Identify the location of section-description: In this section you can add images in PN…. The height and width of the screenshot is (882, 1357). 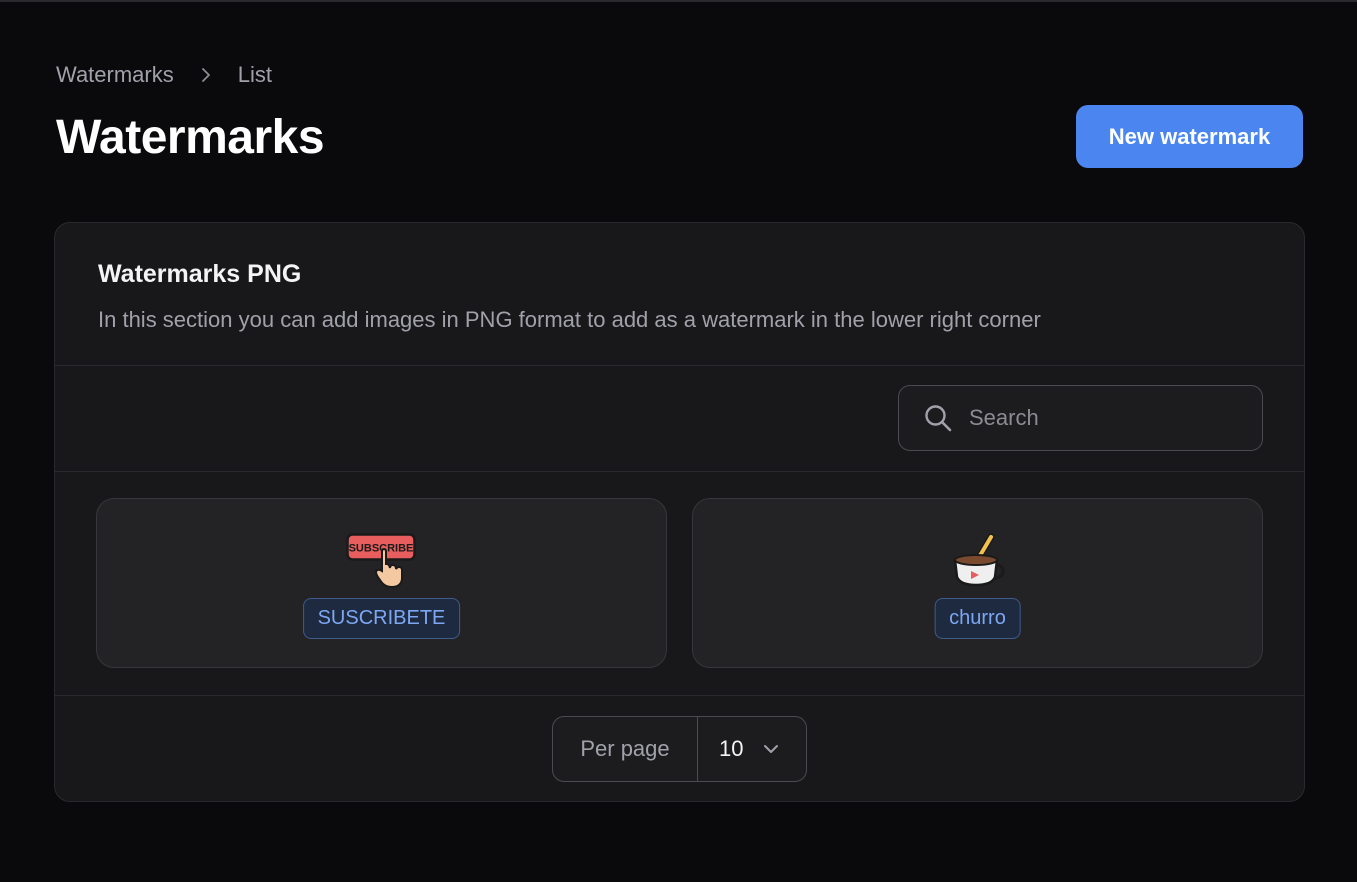
(569, 319).